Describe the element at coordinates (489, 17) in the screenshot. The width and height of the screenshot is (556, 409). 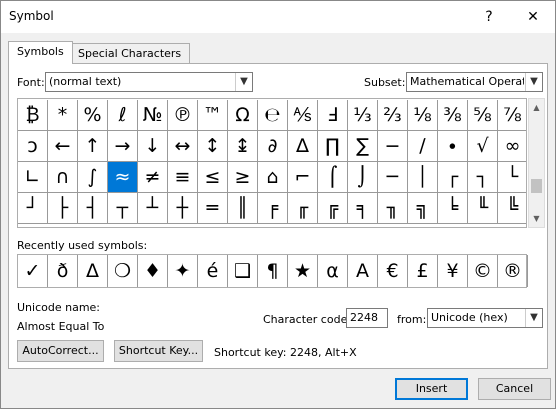
I see `help-button: ?` at that location.